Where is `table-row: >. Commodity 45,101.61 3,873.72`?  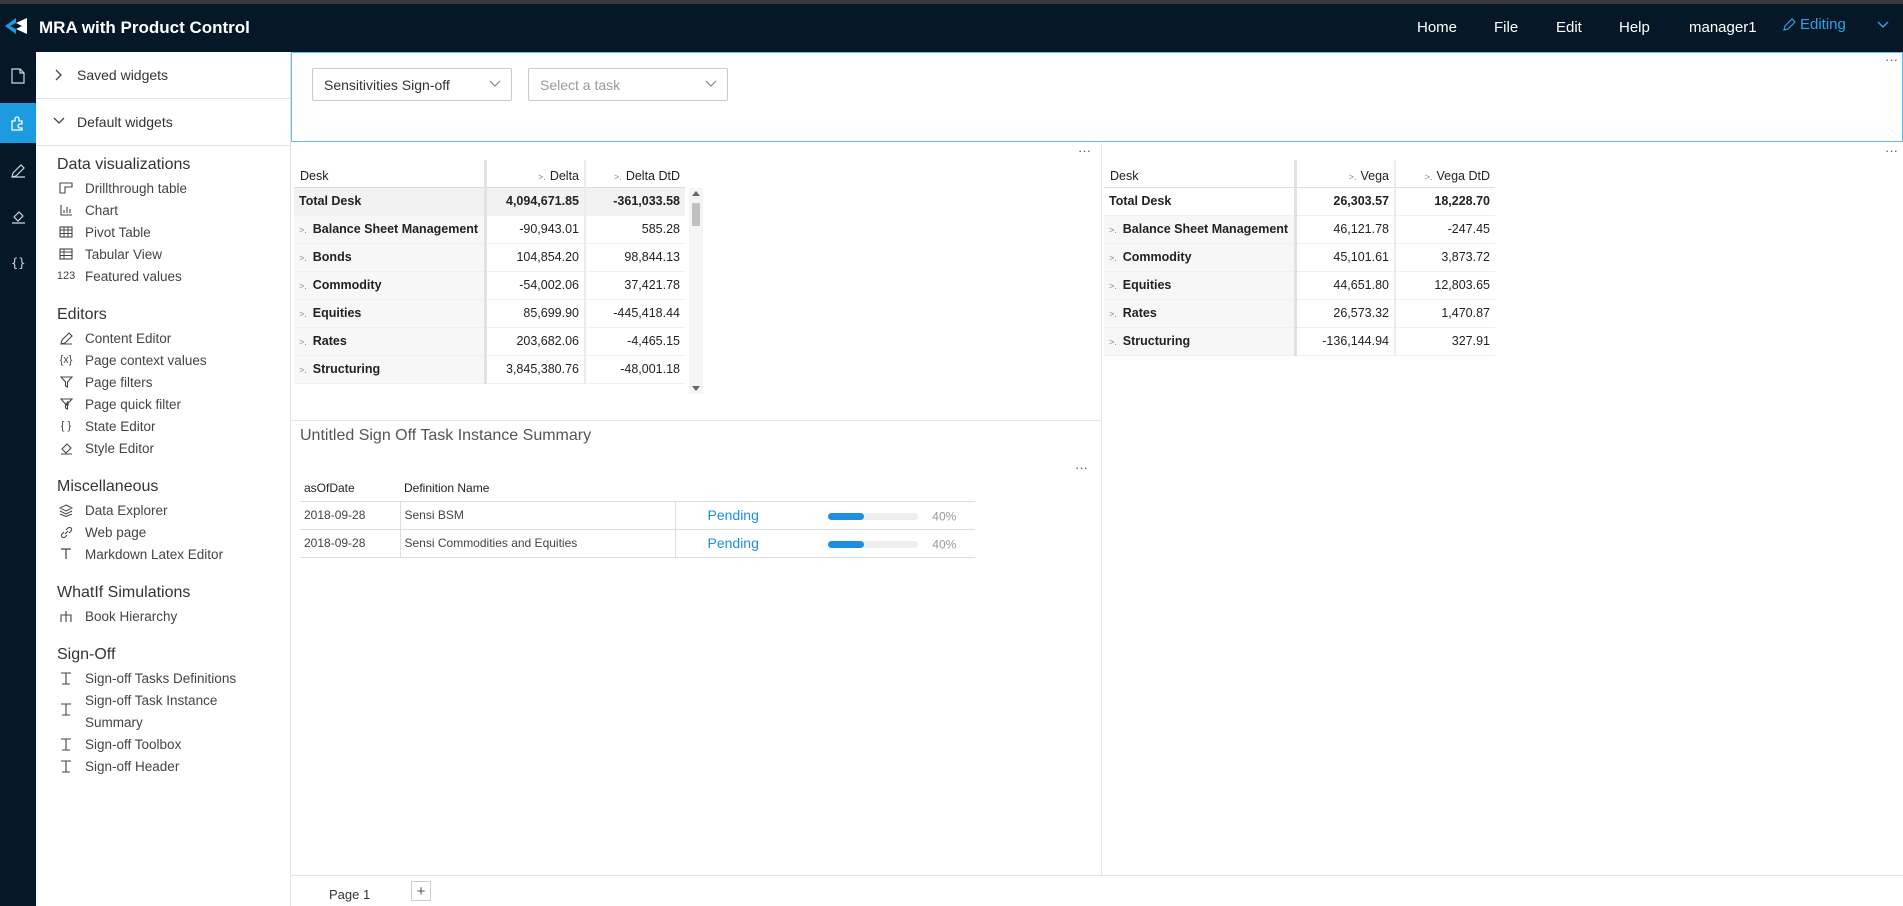
table-row: >. Commodity 45,101.61 3,873.72 is located at coordinates (1299, 257).